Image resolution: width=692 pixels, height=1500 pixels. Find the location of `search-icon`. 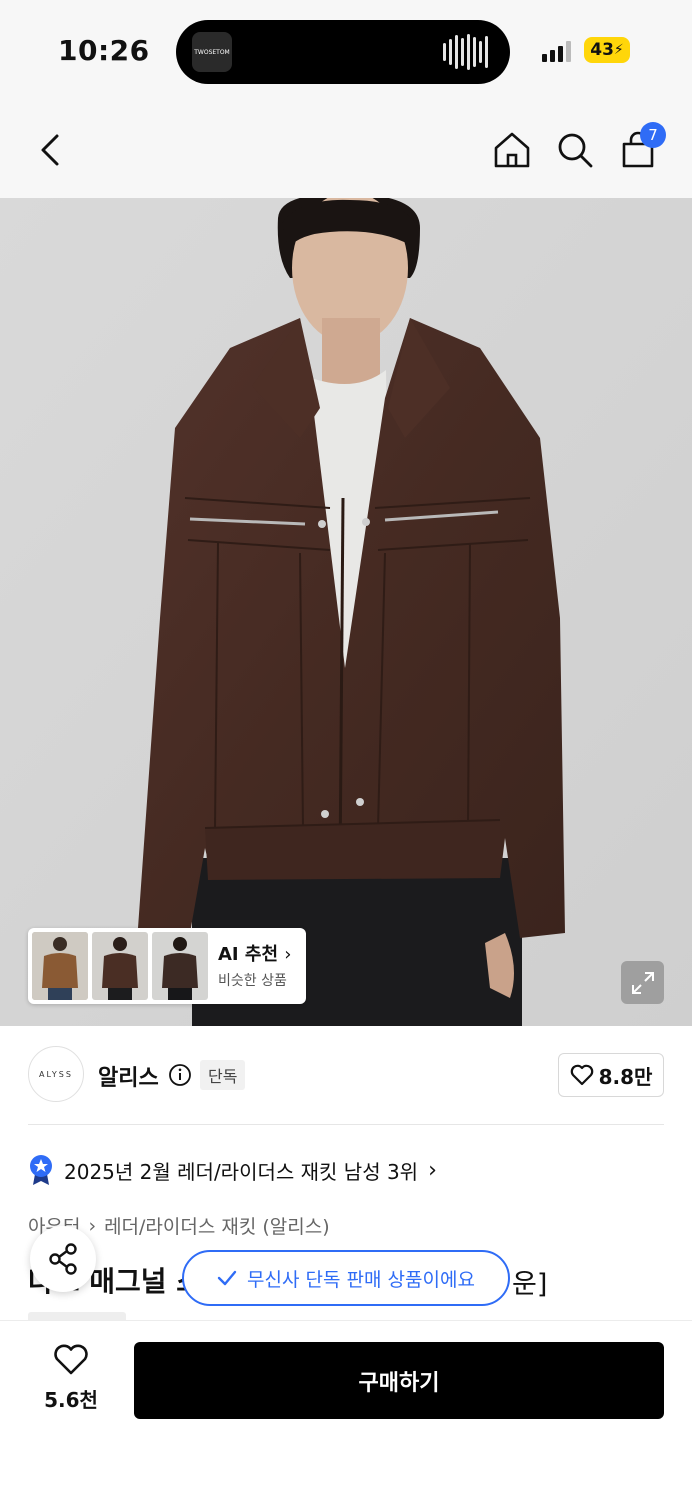

search-icon is located at coordinates (575, 150).